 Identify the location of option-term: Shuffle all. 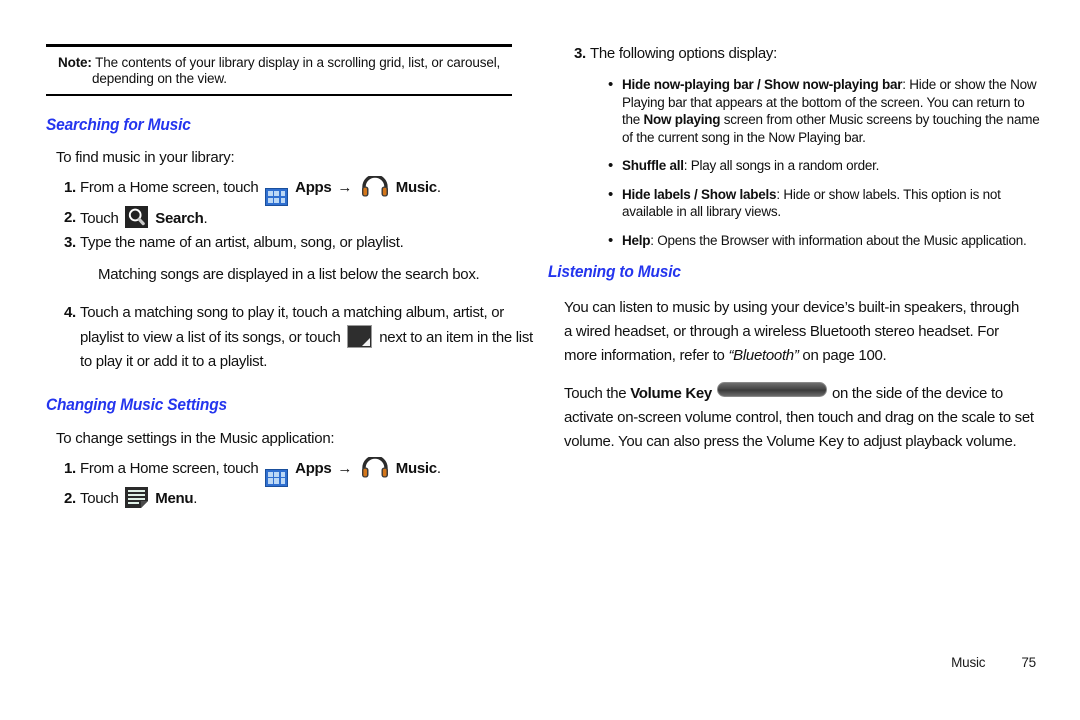
(653, 165).